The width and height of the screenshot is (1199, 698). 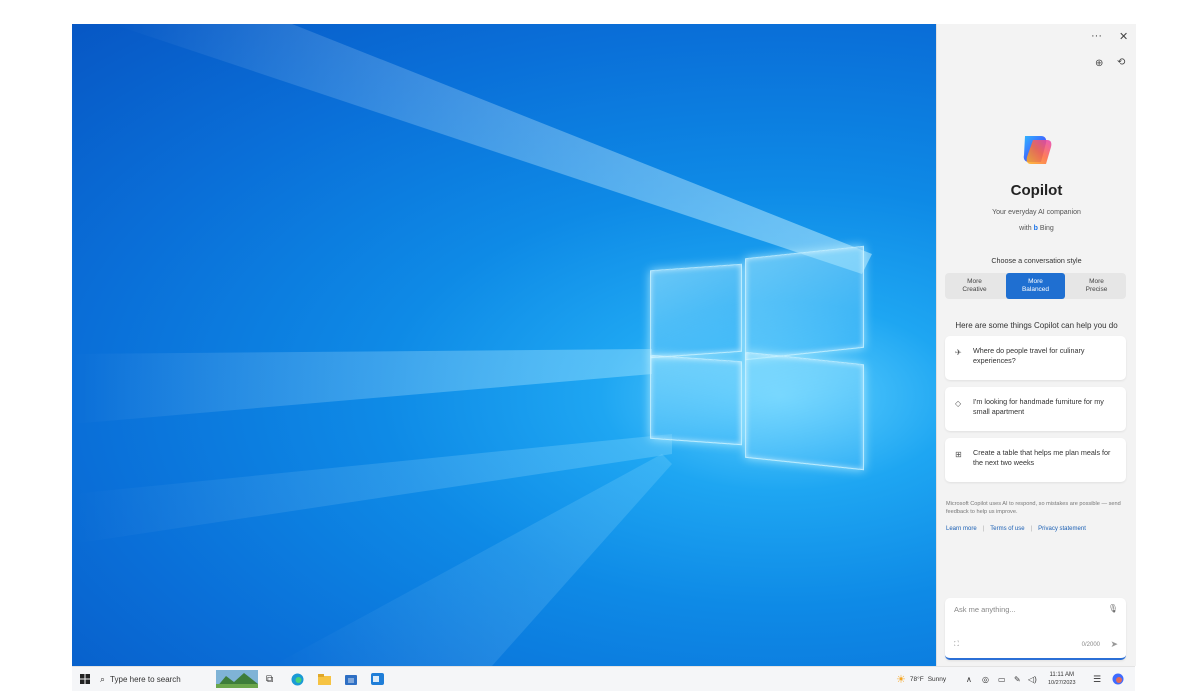 What do you see at coordinates (1037, 150) in the screenshot?
I see `copilot-logo-icon` at bounding box center [1037, 150].